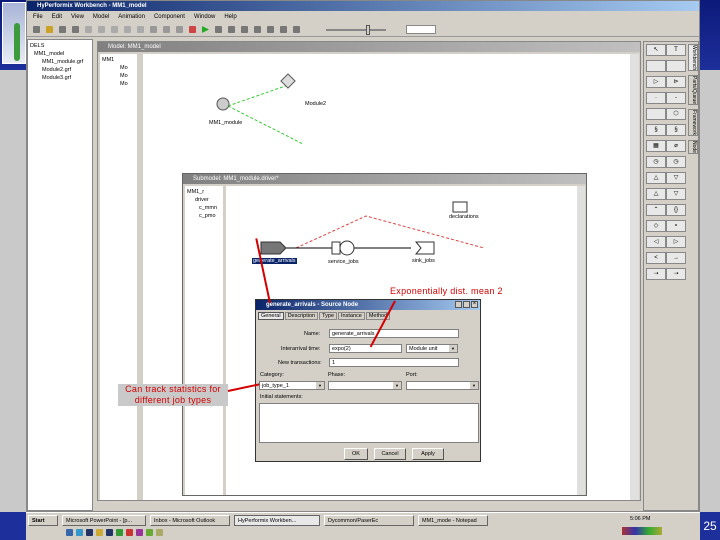 The image size is (720, 540). I want to click on excel-icon, so click(119, 532).